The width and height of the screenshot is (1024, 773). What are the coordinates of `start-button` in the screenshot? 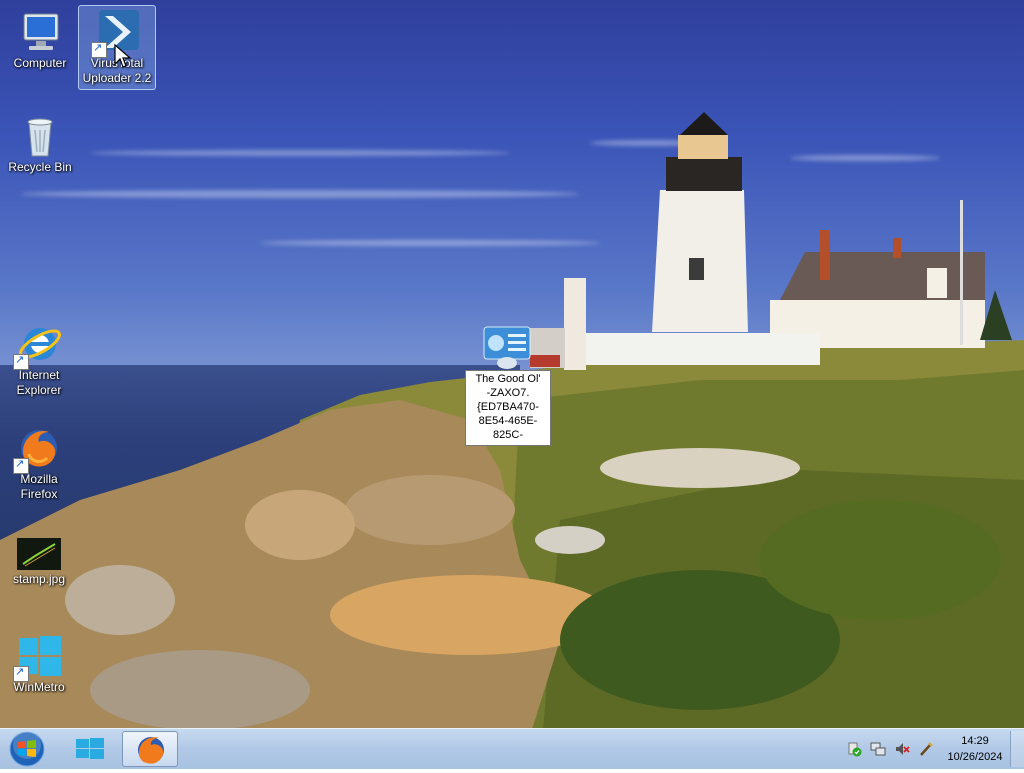 It's located at (27, 749).